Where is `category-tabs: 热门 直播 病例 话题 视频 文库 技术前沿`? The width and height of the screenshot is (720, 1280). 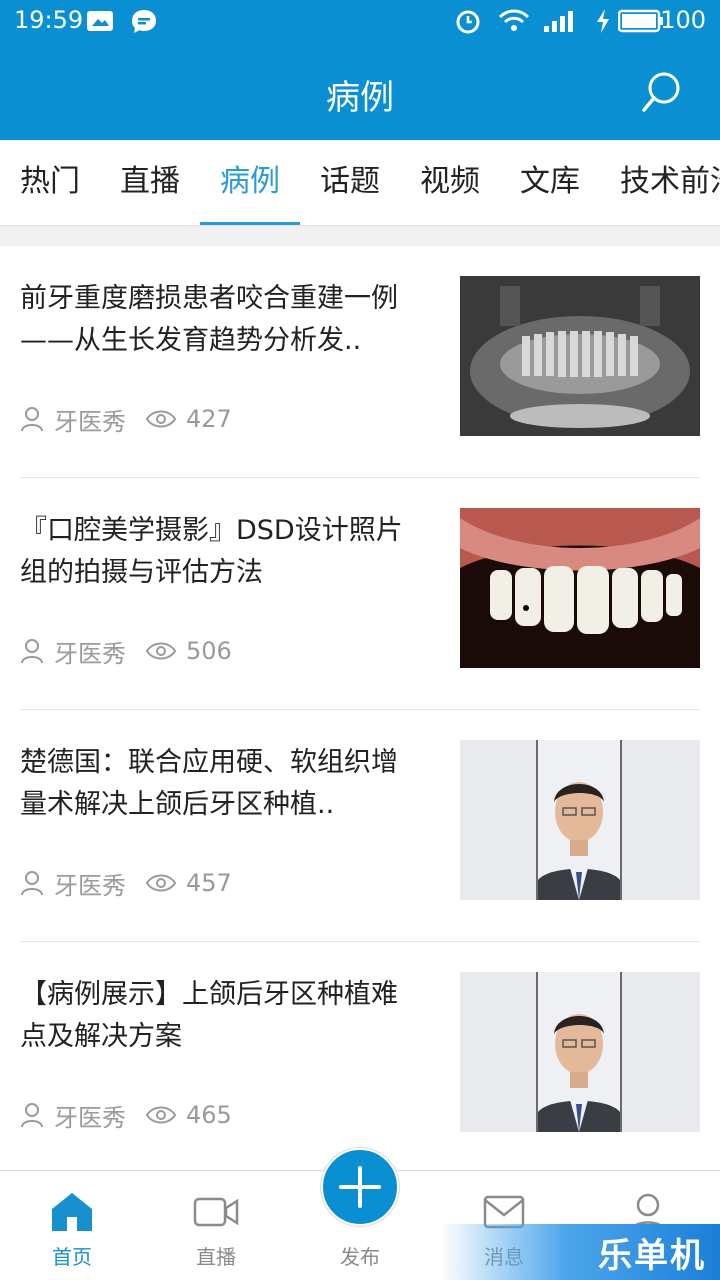 category-tabs: 热门 直播 病例 话题 视频 文库 技术前沿 is located at coordinates (360, 183).